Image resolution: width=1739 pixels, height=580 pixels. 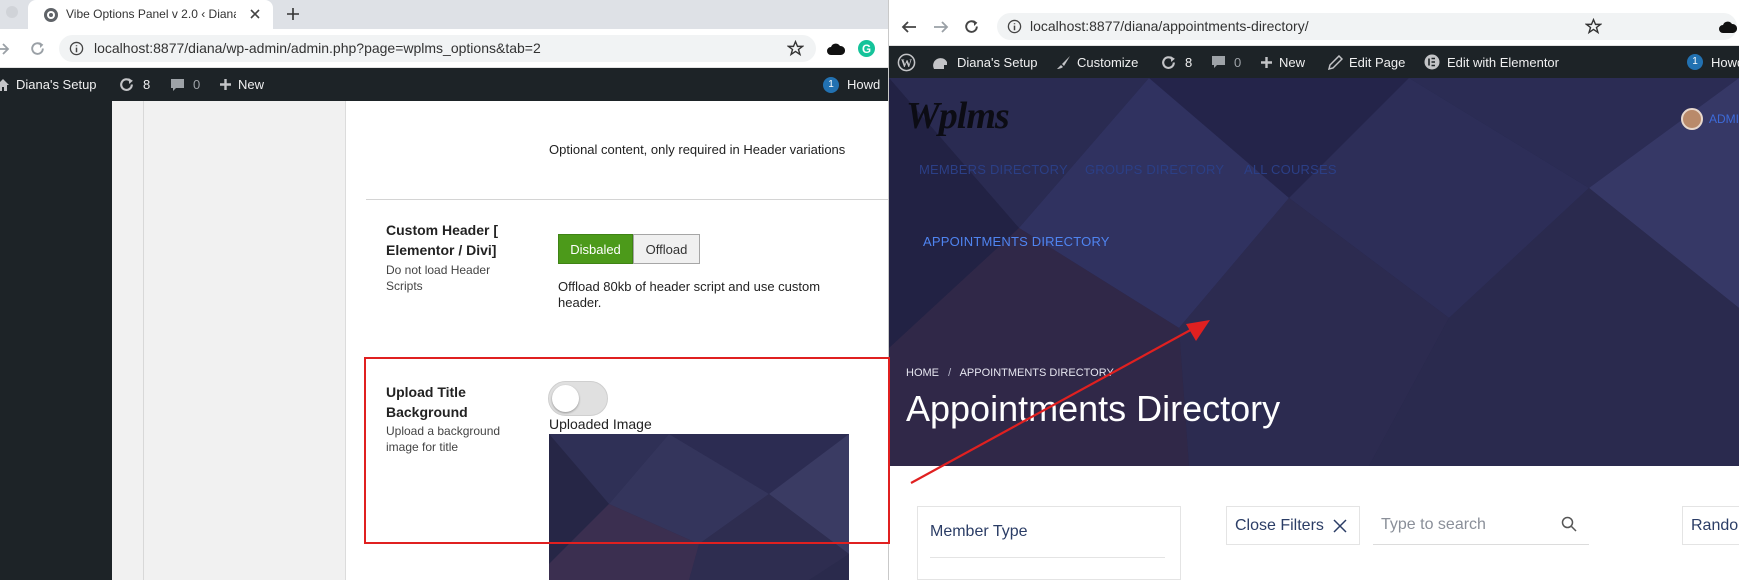 I want to click on search-icon, so click(x=1569, y=524).